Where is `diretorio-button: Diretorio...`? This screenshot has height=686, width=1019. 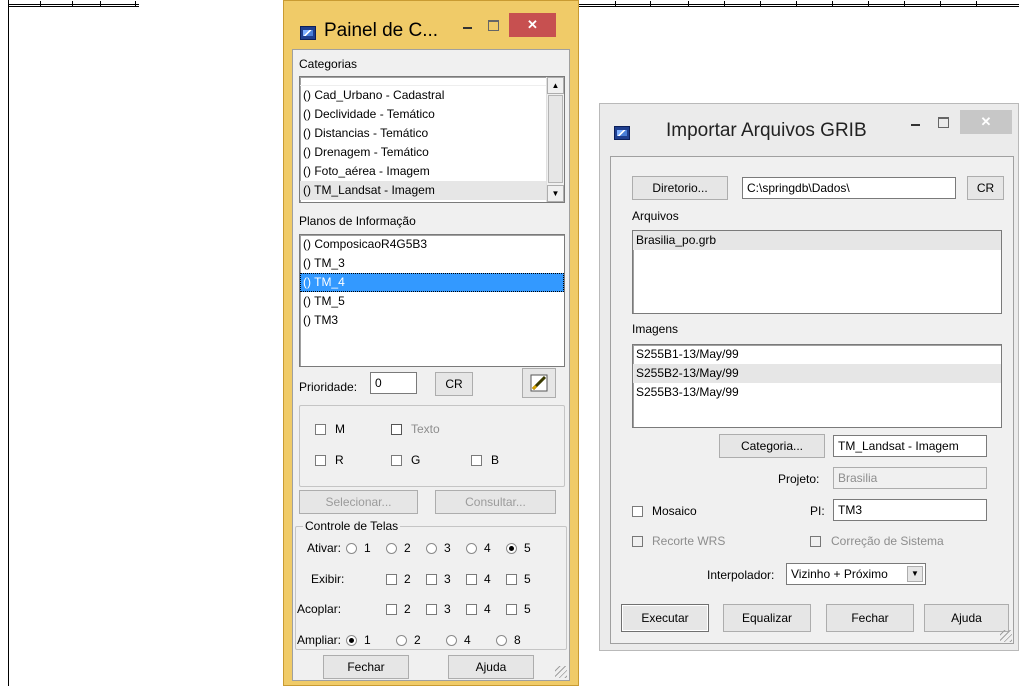
diretorio-button: Diretorio... is located at coordinates (680, 188).